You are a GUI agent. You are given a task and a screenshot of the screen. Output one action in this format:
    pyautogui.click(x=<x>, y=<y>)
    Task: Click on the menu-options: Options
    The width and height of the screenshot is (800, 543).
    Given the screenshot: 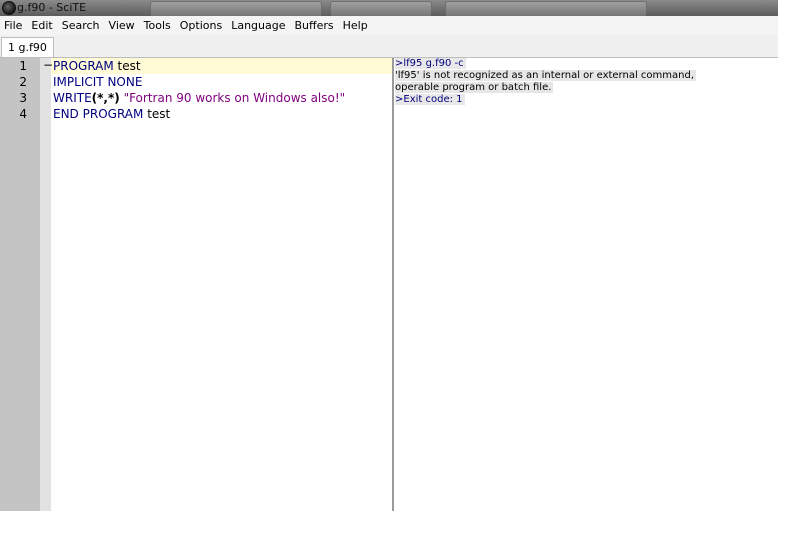 What is the action you would take?
    pyautogui.click(x=201, y=25)
    